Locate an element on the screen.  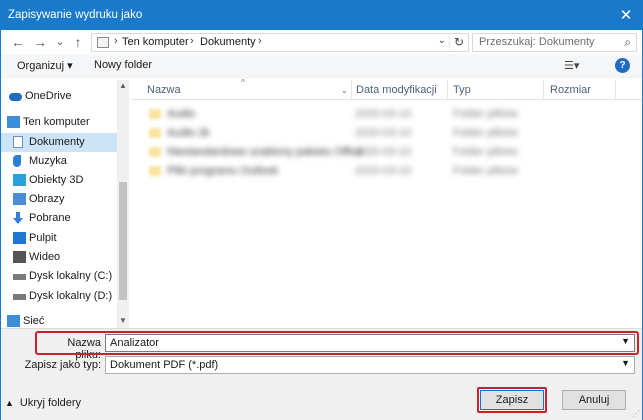
help-icon: ? is located at coordinates (622, 65).